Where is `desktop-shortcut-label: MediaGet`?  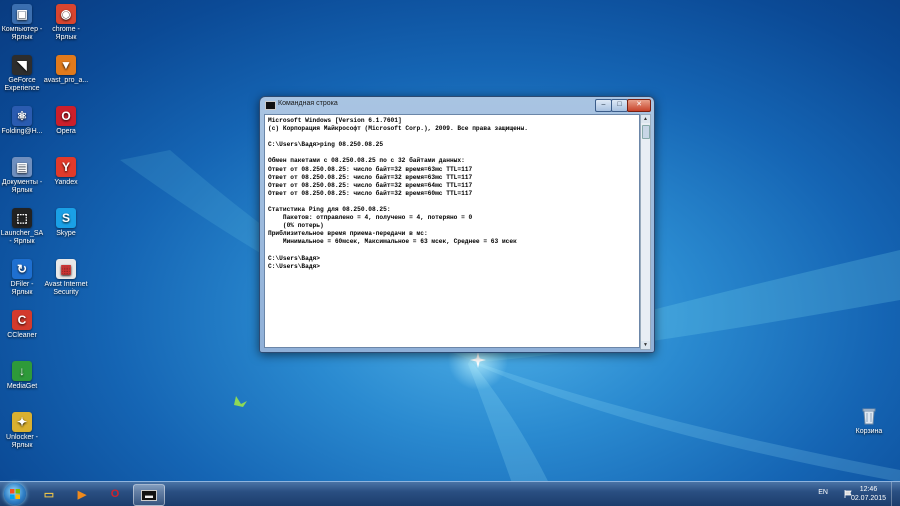 desktop-shortcut-label: MediaGet is located at coordinates (22, 386).